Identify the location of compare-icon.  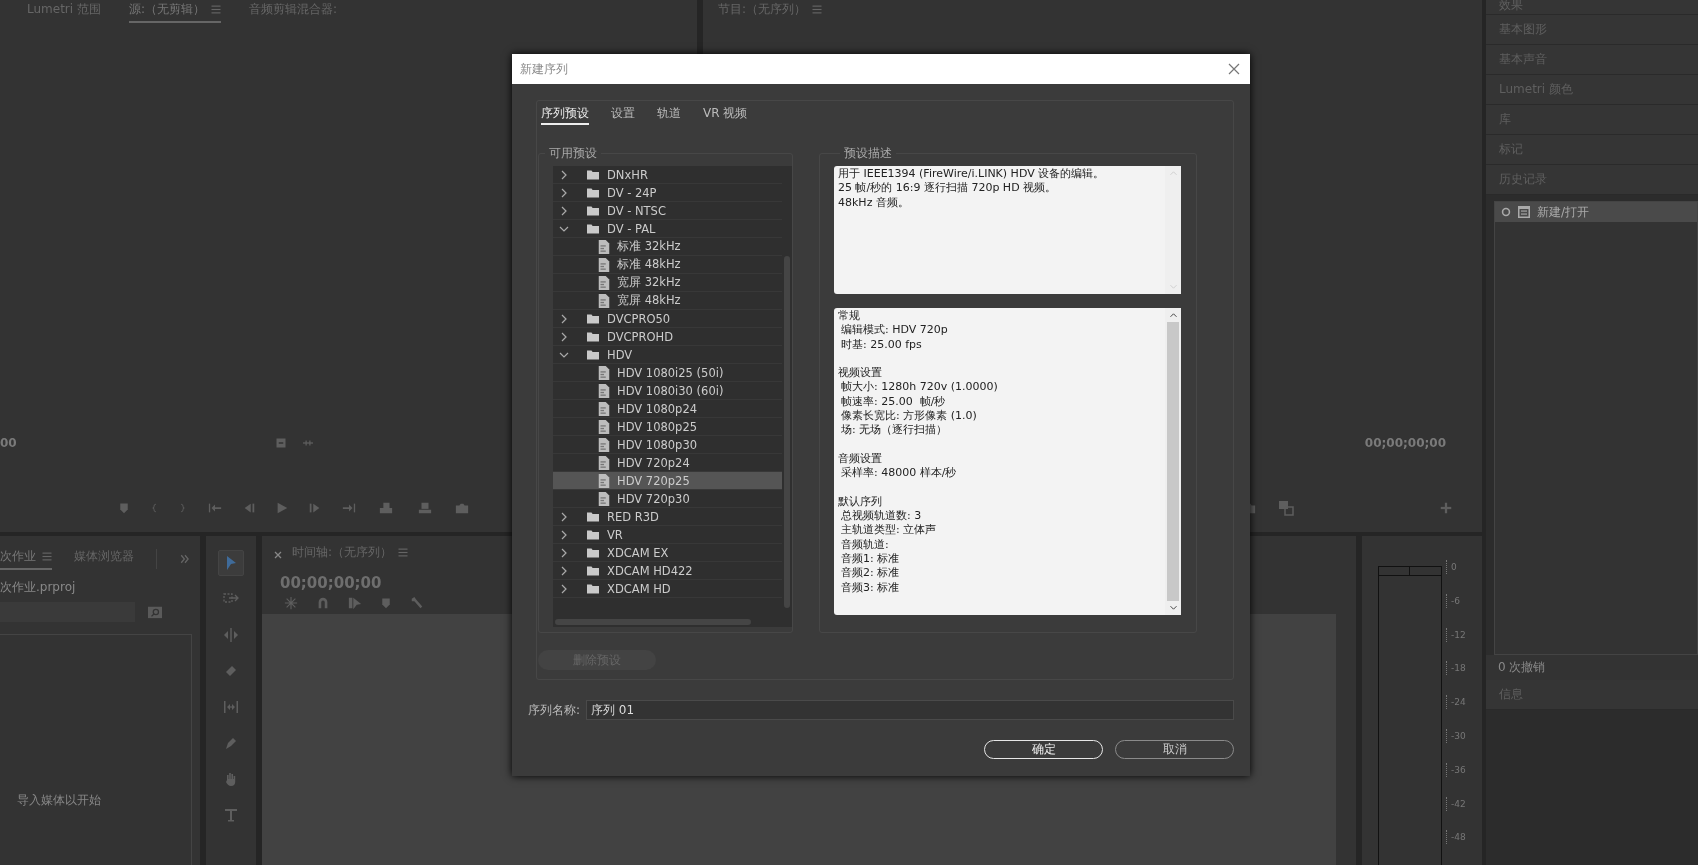
(1286, 508).